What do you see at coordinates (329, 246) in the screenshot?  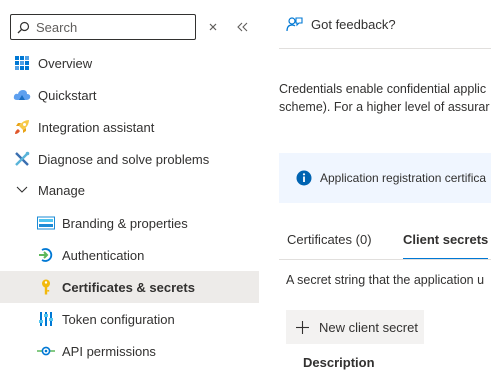 I see `tab-certificates: Certificates (0)` at bounding box center [329, 246].